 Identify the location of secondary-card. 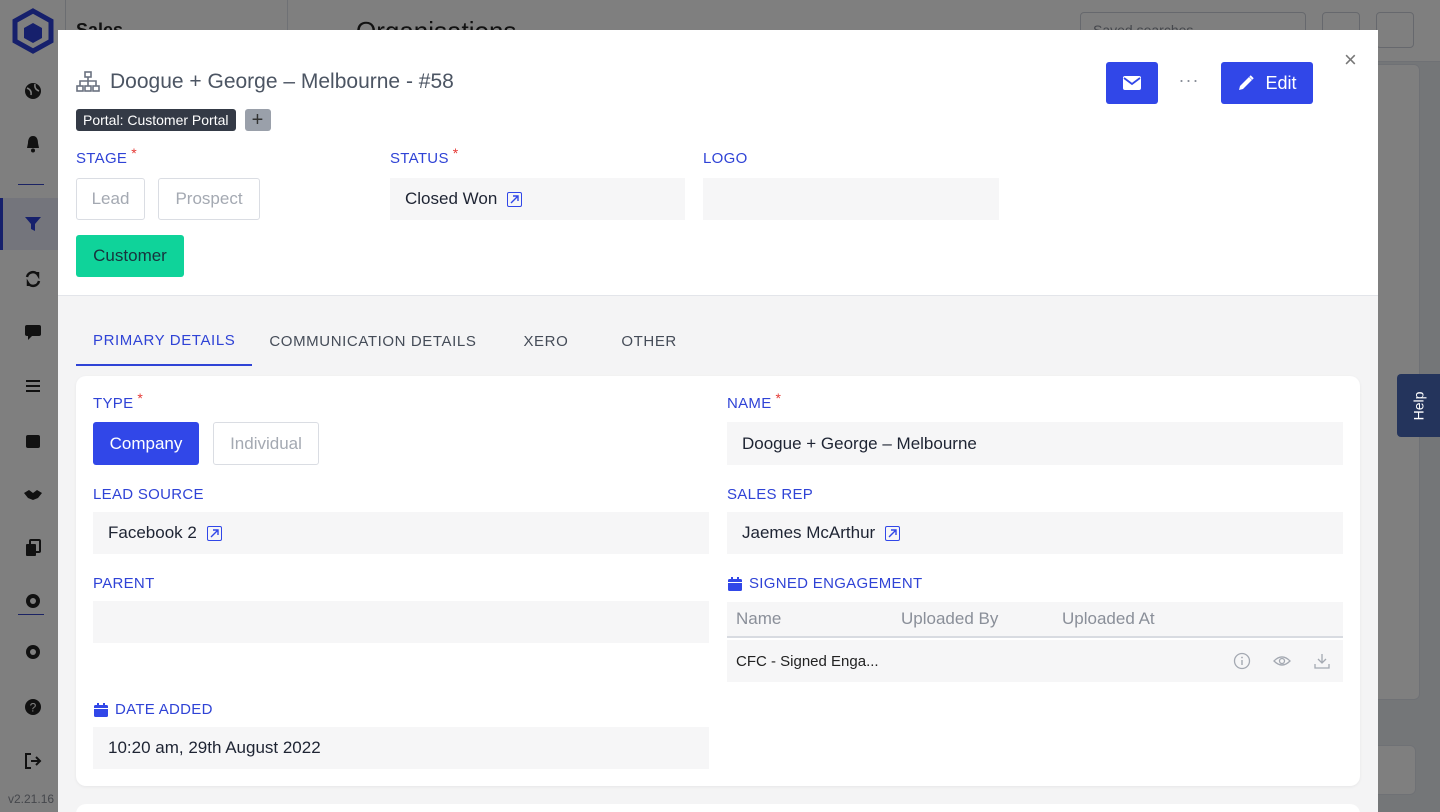
(718, 808).